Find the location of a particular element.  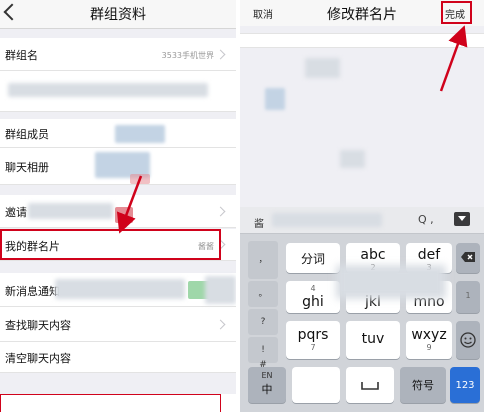

row-group-description is located at coordinates (118, 91).